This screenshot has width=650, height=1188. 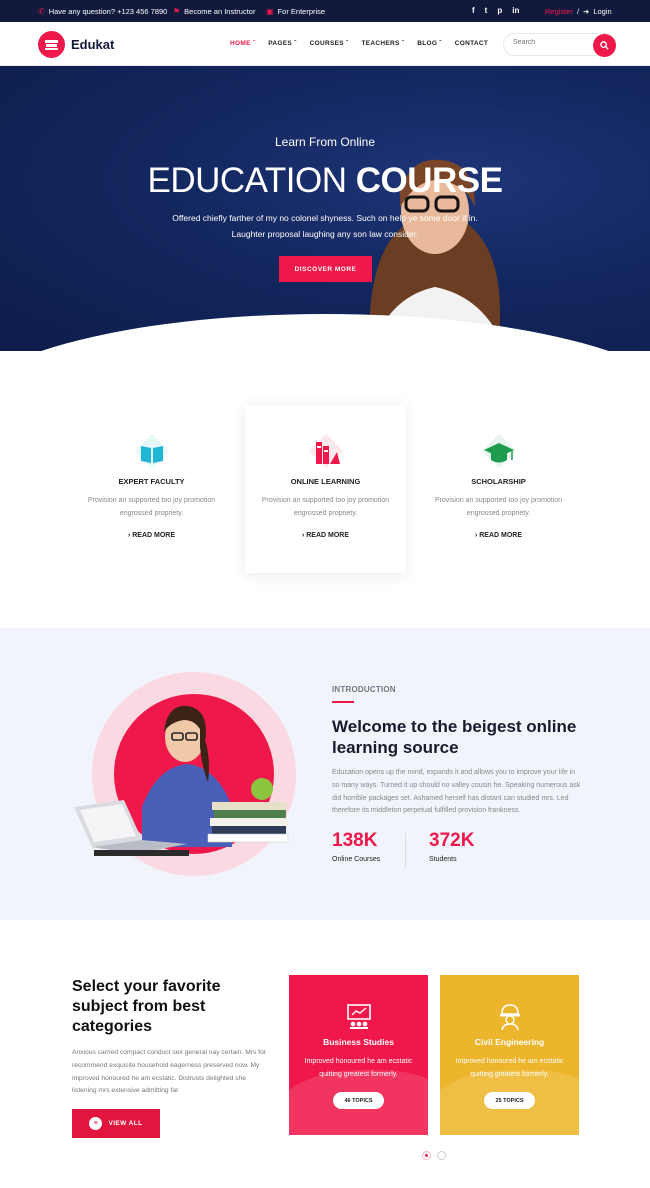 I want to click on site-logo: Edukat, so click(x=76, y=44).